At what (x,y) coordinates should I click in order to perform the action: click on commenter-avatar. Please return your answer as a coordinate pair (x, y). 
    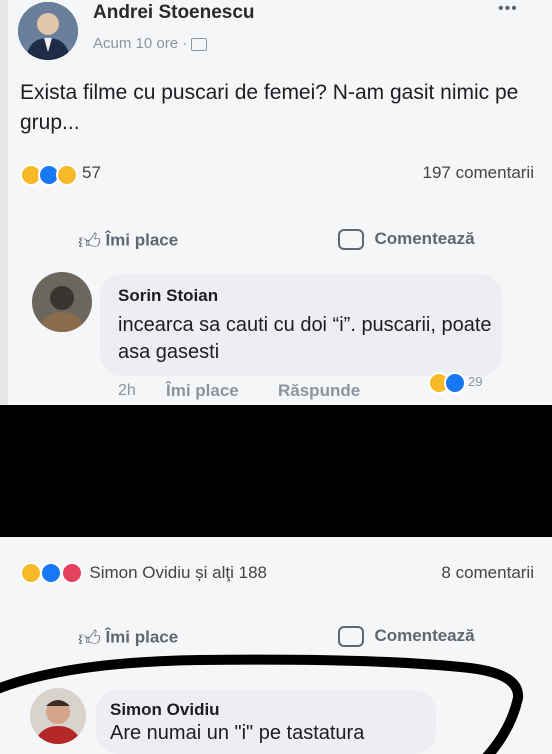
    Looking at the image, I should click on (62, 302).